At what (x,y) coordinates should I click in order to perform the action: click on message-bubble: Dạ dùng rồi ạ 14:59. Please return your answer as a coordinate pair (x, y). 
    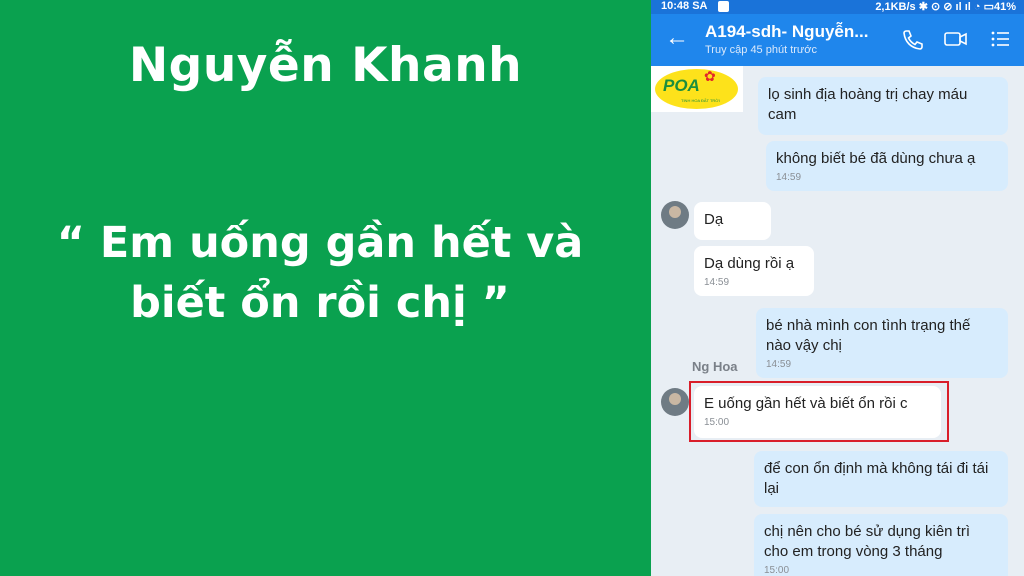
    Looking at the image, I should click on (754, 271).